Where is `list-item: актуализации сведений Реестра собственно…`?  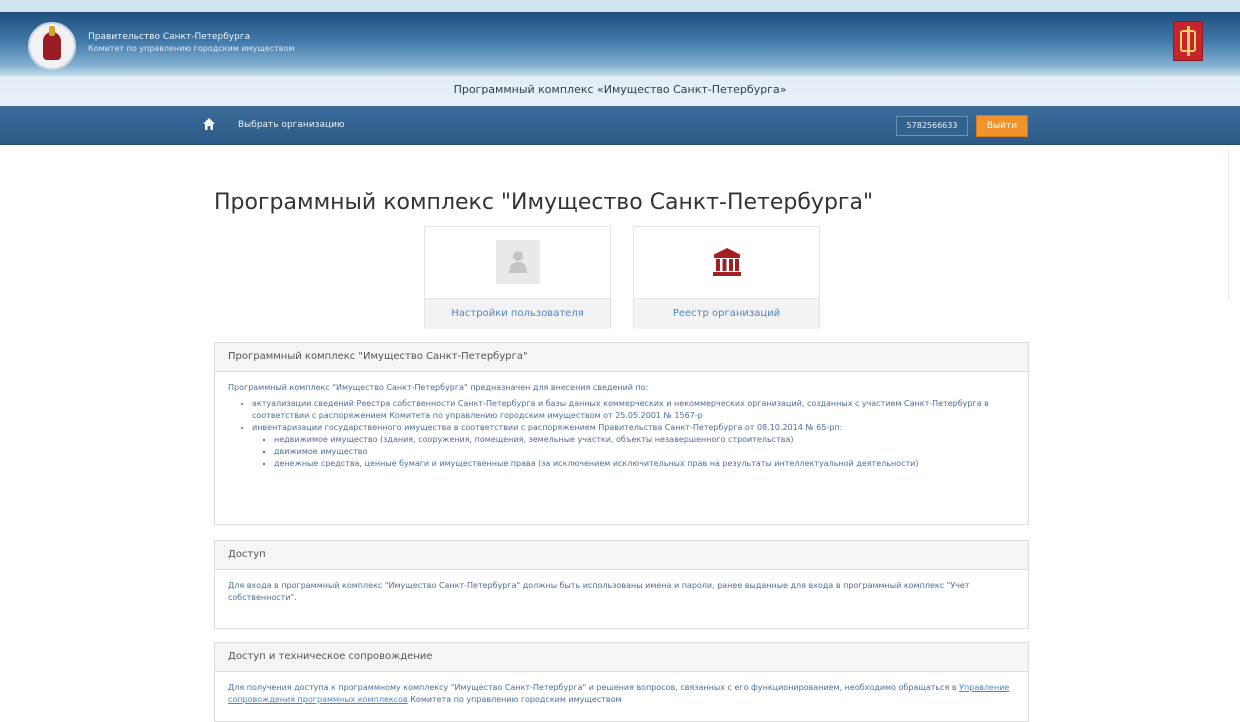
list-item: актуализации сведений Реестра собственно… is located at coordinates (633, 410).